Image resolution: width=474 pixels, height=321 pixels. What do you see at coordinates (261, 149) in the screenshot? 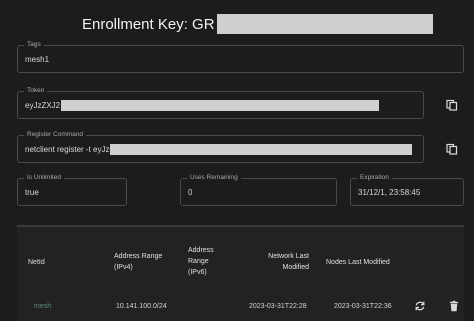
I see `redacted-command` at bounding box center [261, 149].